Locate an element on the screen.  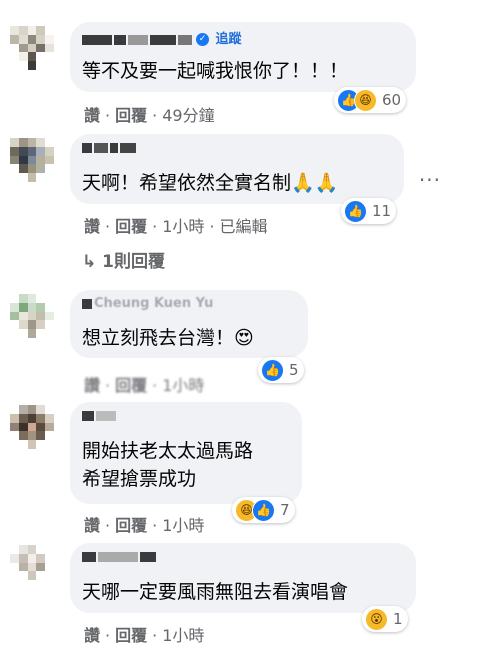
reaction-summary: 👍 11 is located at coordinates (369, 211).